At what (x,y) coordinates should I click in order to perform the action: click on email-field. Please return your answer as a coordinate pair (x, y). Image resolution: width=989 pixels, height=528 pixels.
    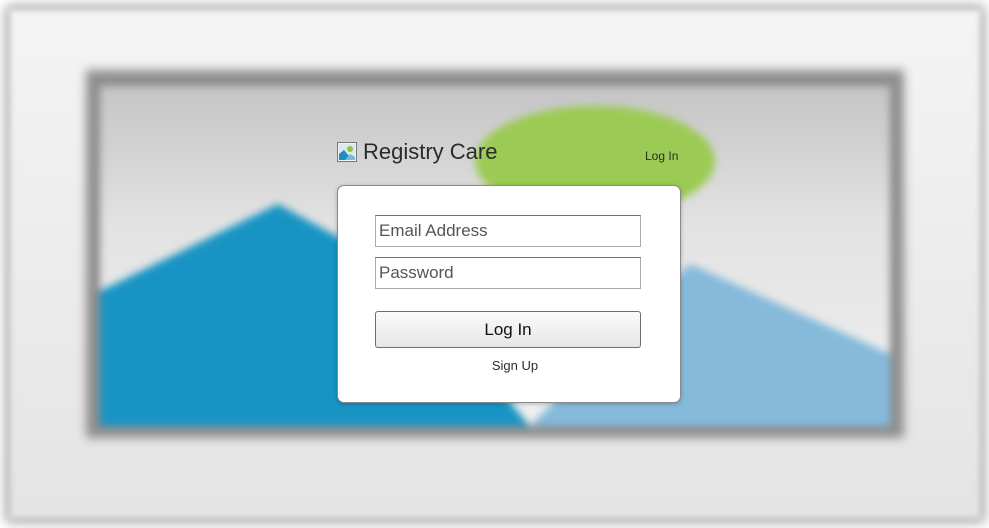
    Looking at the image, I should click on (508, 231).